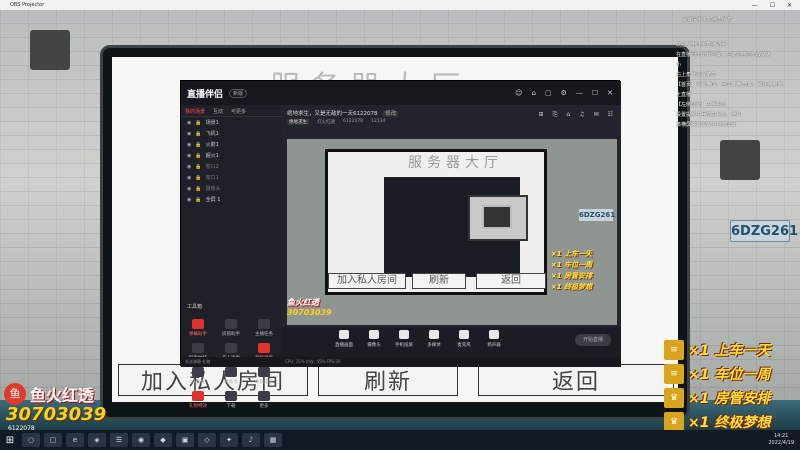 The height and width of the screenshot is (450, 800). What do you see at coordinates (273, 440) in the screenshot?
I see `taskbar-app-icon: ▦` at bounding box center [273, 440].